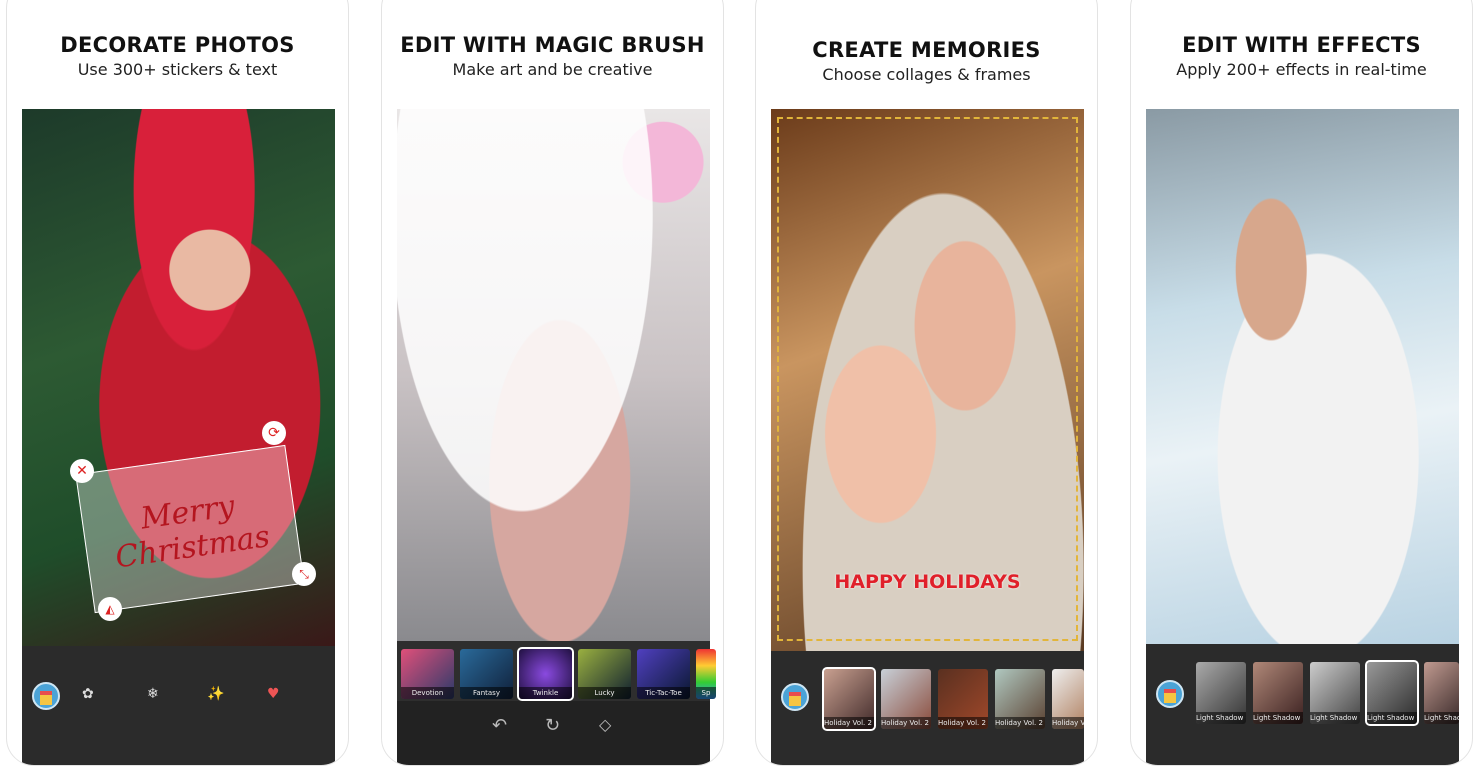  I want to click on gold-frame, so click(927, 379).